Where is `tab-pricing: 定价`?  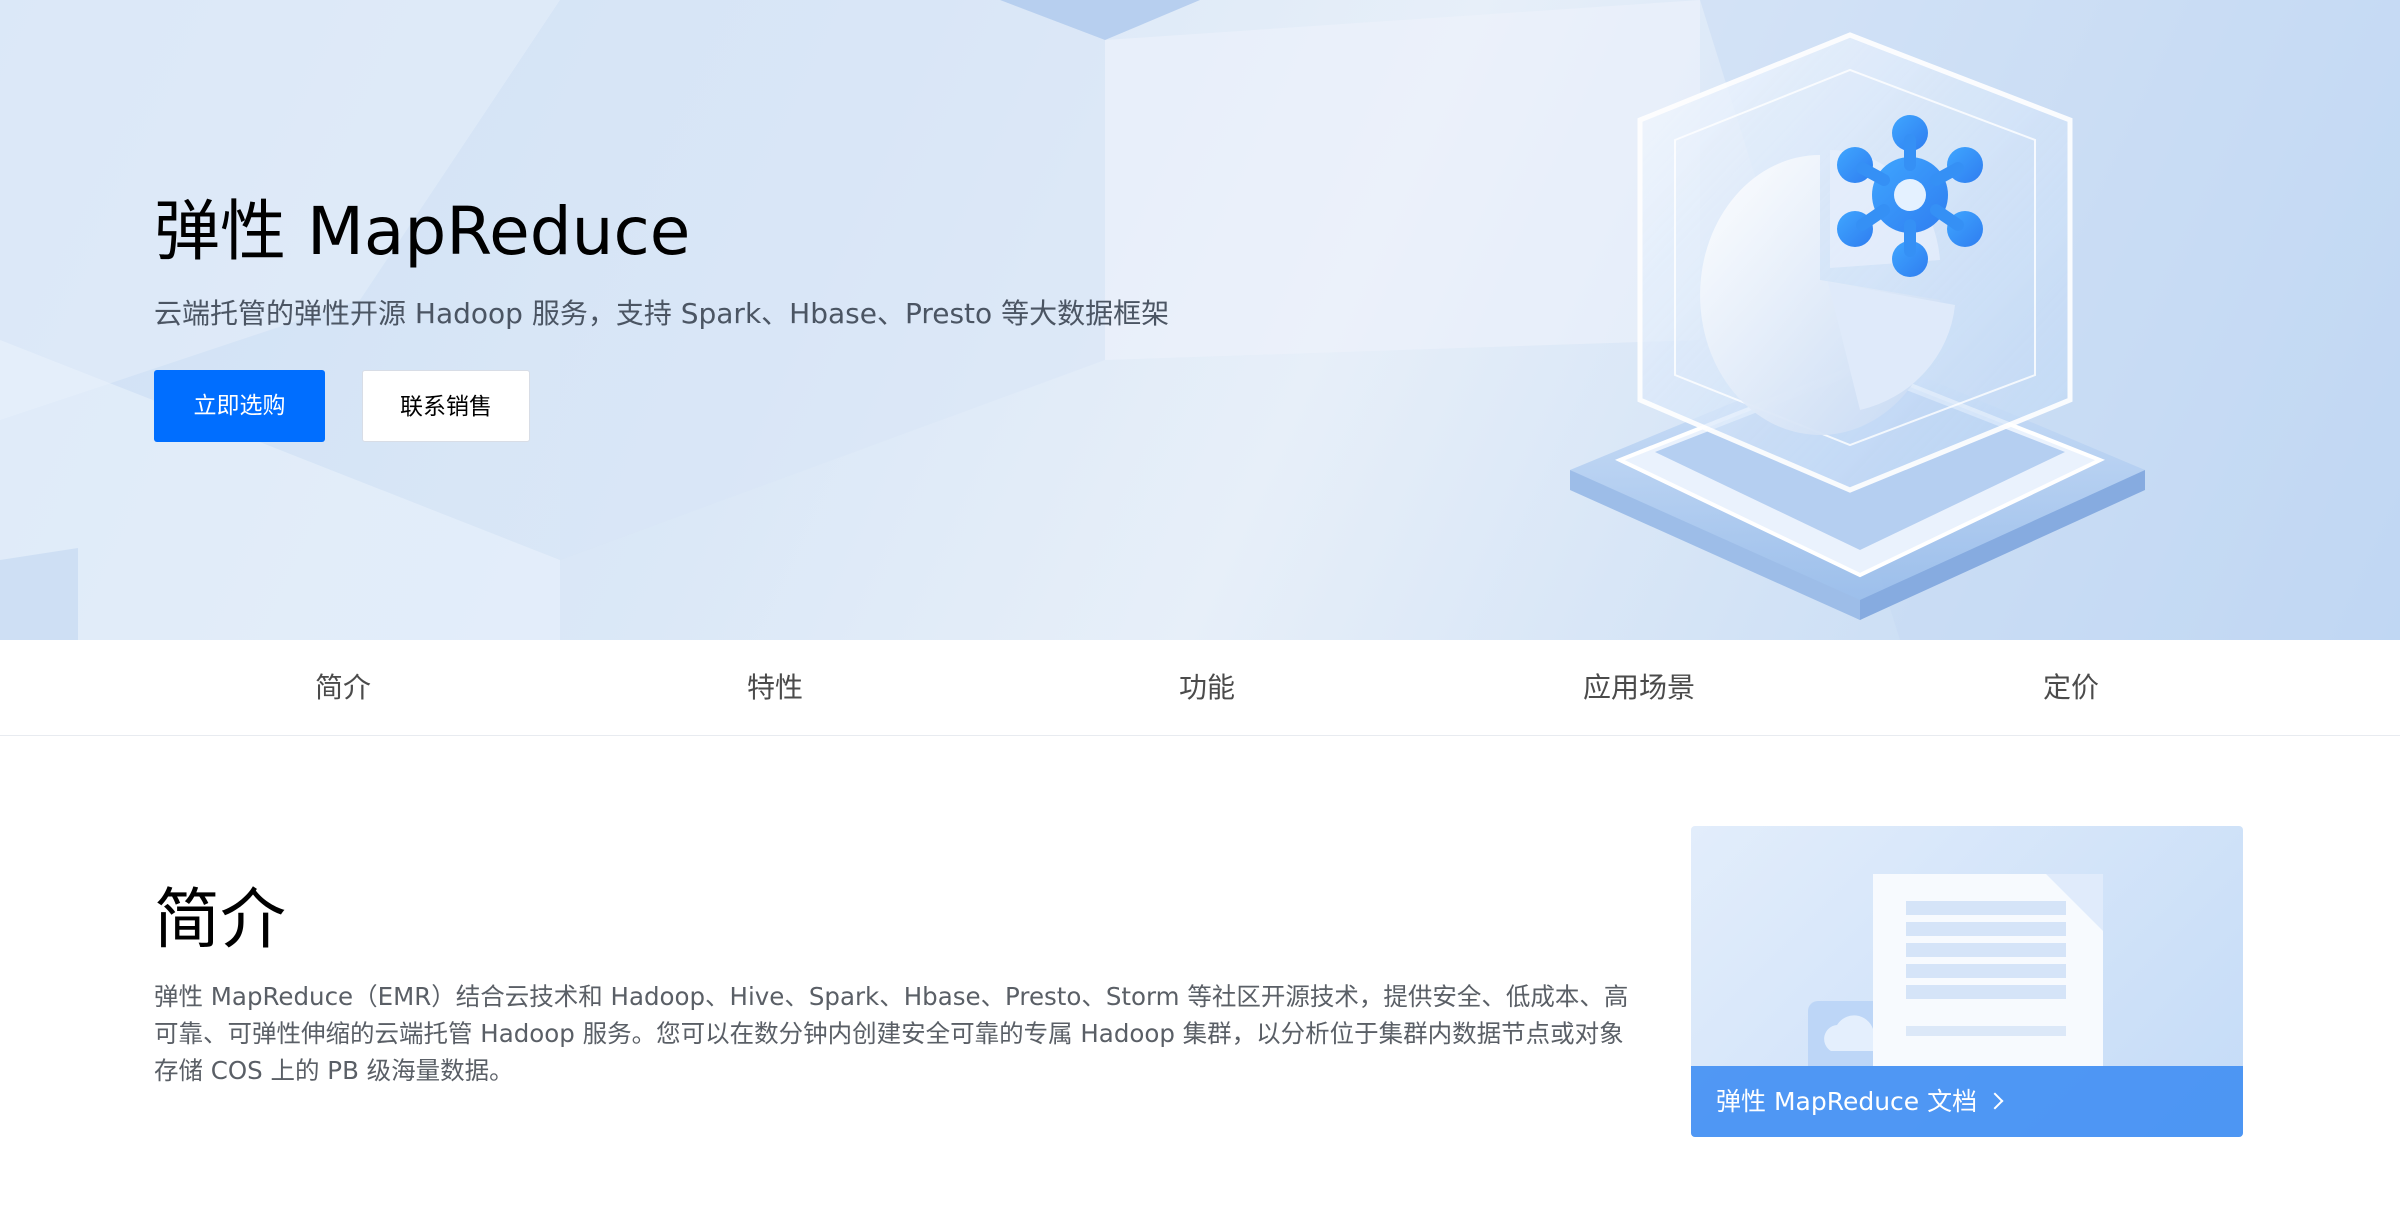
tab-pricing: 定价 is located at coordinates (2071, 688).